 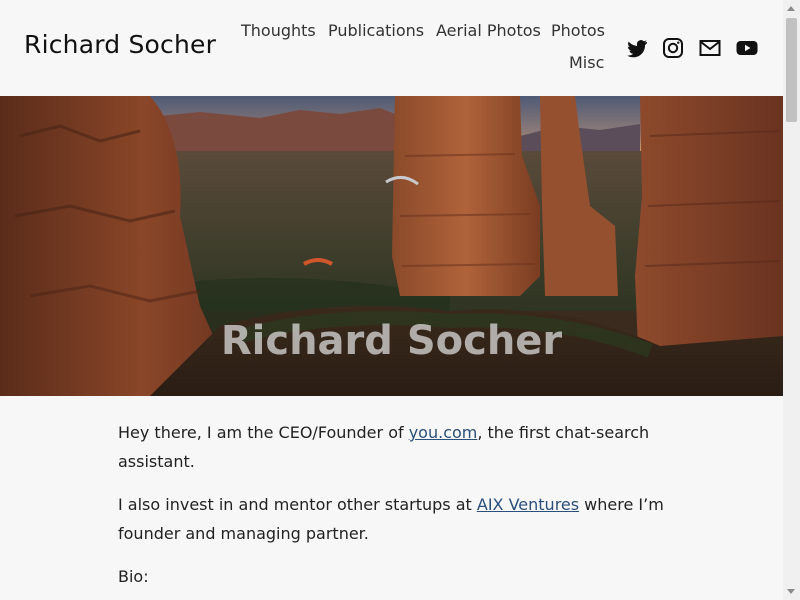 What do you see at coordinates (133, 576) in the screenshot?
I see `bio-label: Bio:` at bounding box center [133, 576].